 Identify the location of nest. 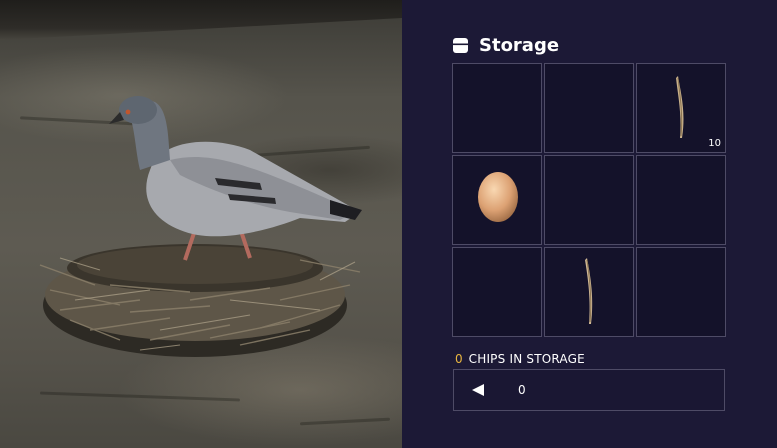
(200, 300).